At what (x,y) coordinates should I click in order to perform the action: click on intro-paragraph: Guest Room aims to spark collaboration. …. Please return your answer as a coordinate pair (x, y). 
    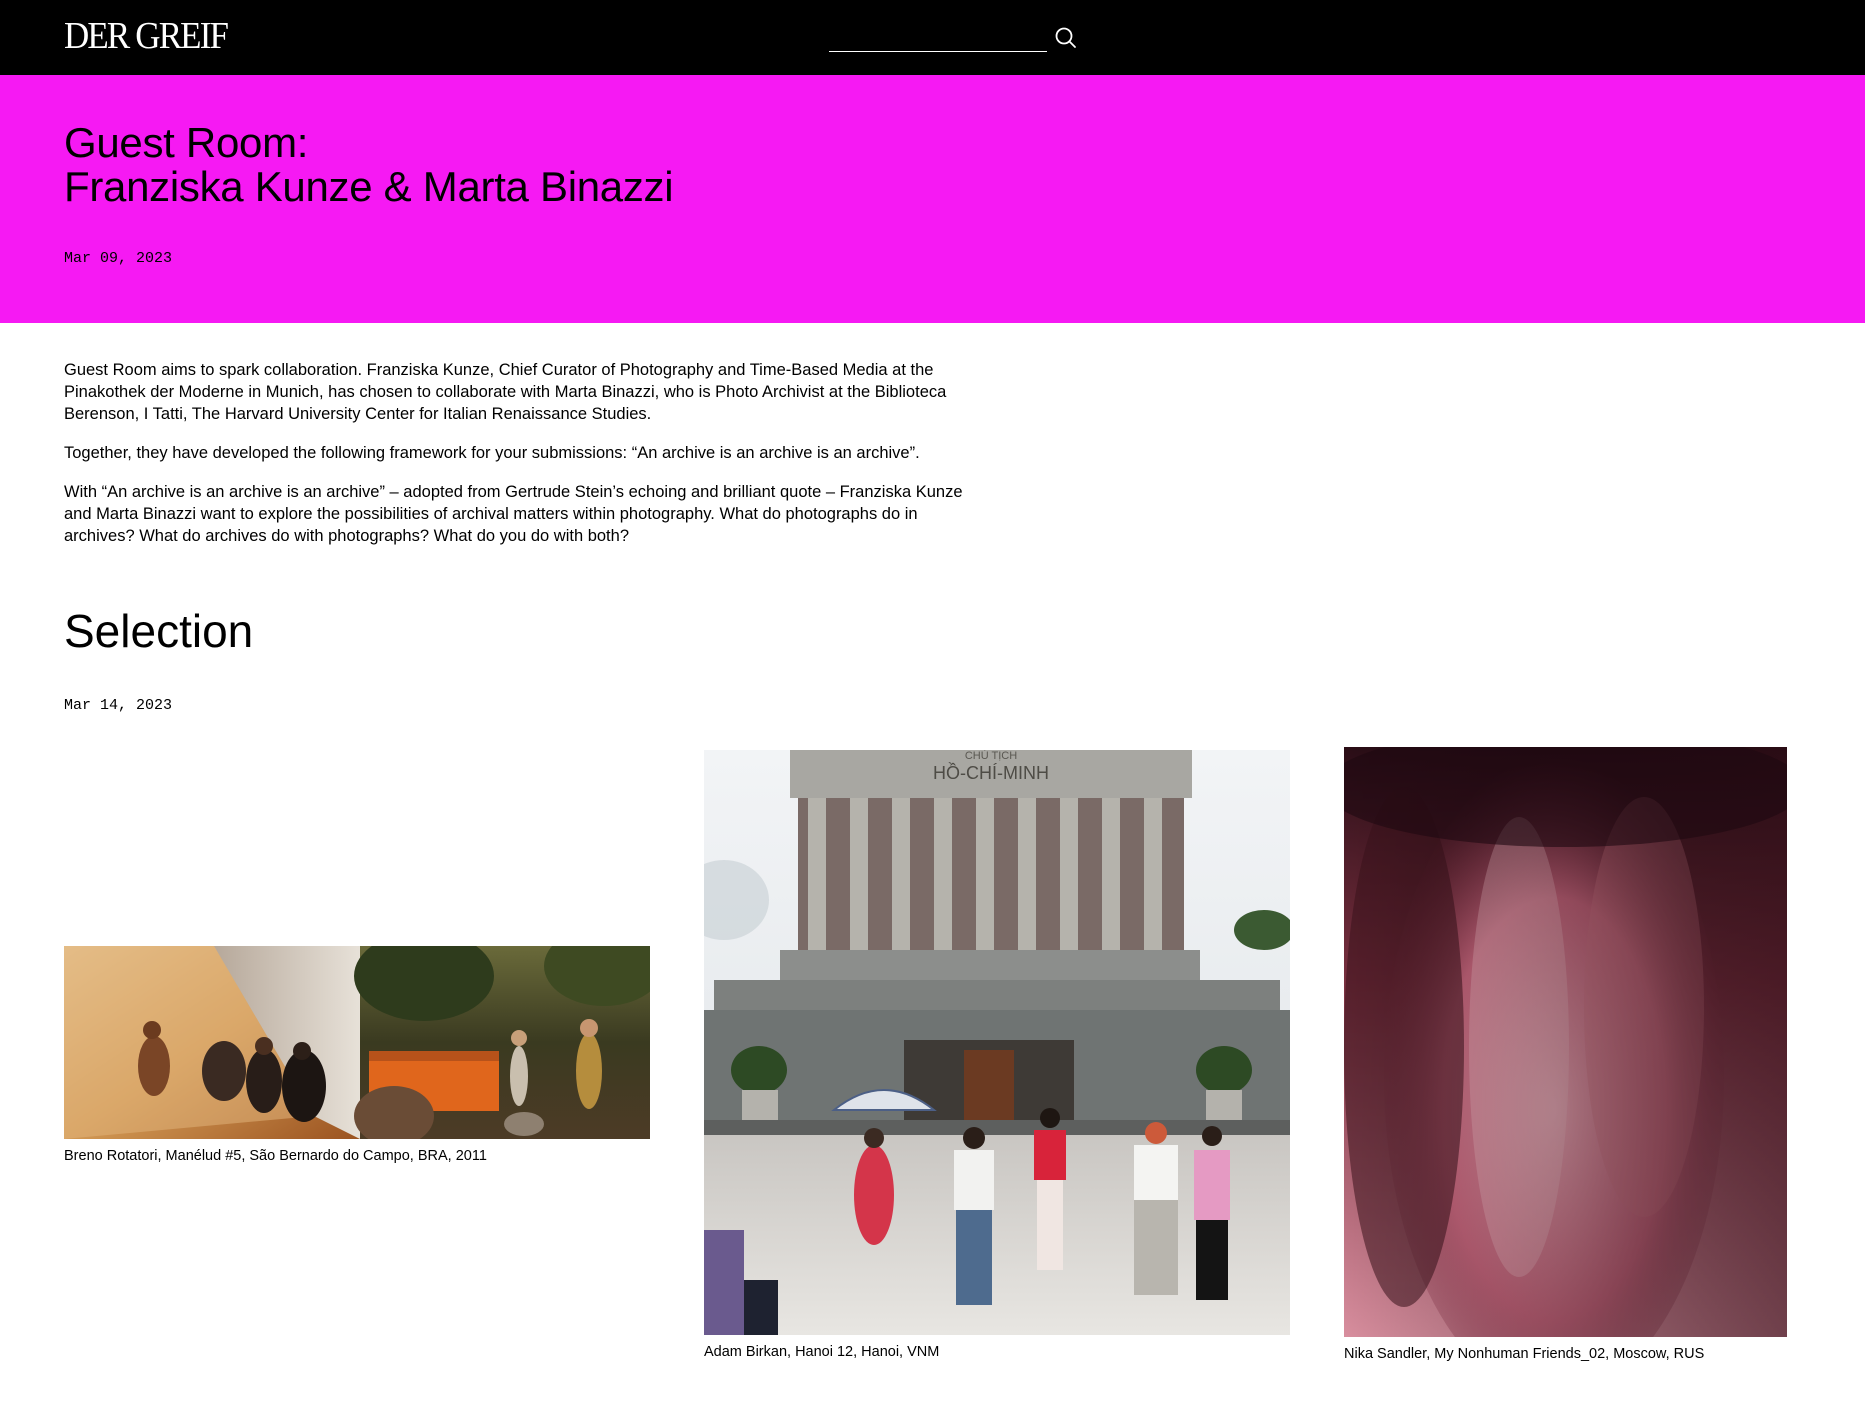
    Looking at the image, I should click on (505, 392).